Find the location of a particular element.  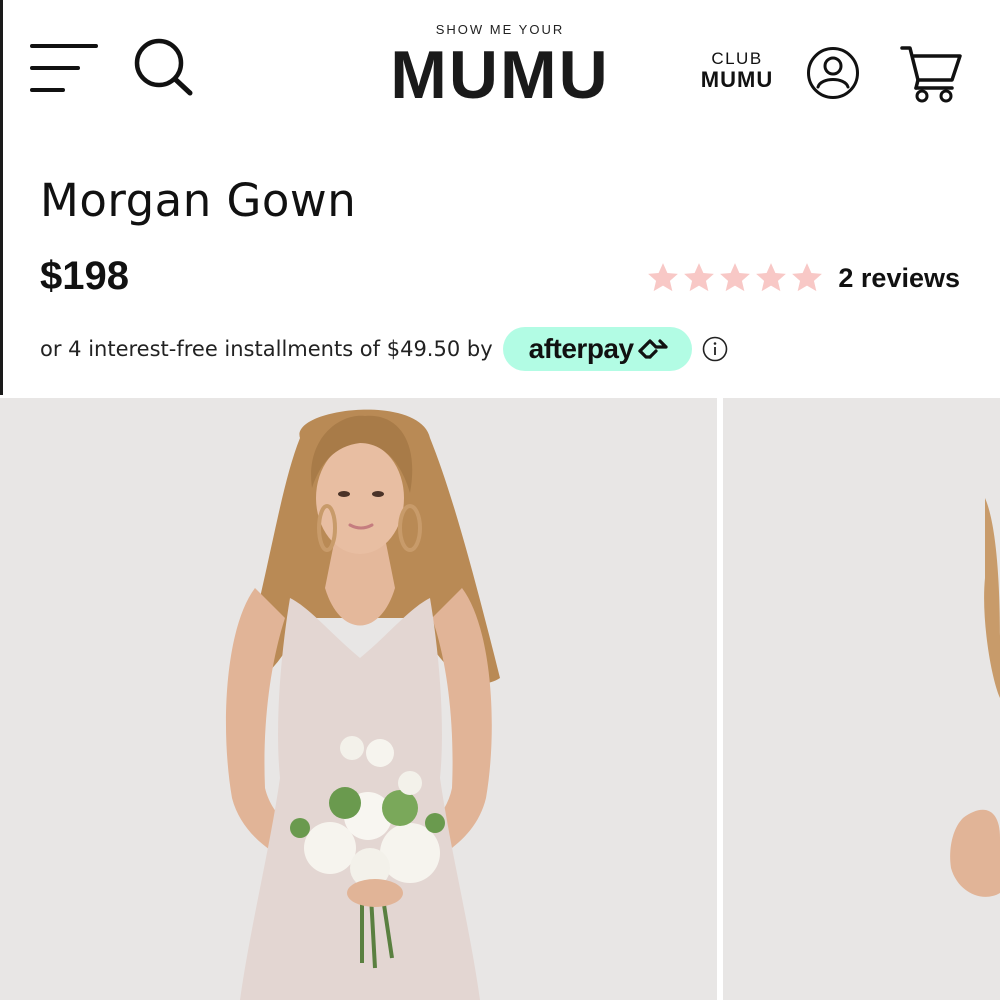

search-icon is located at coordinates (163, 67).